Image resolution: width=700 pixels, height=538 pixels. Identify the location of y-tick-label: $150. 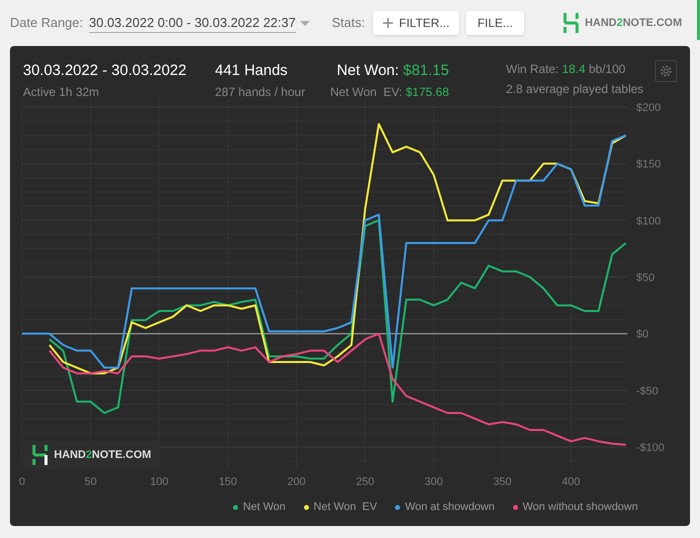
(648, 164).